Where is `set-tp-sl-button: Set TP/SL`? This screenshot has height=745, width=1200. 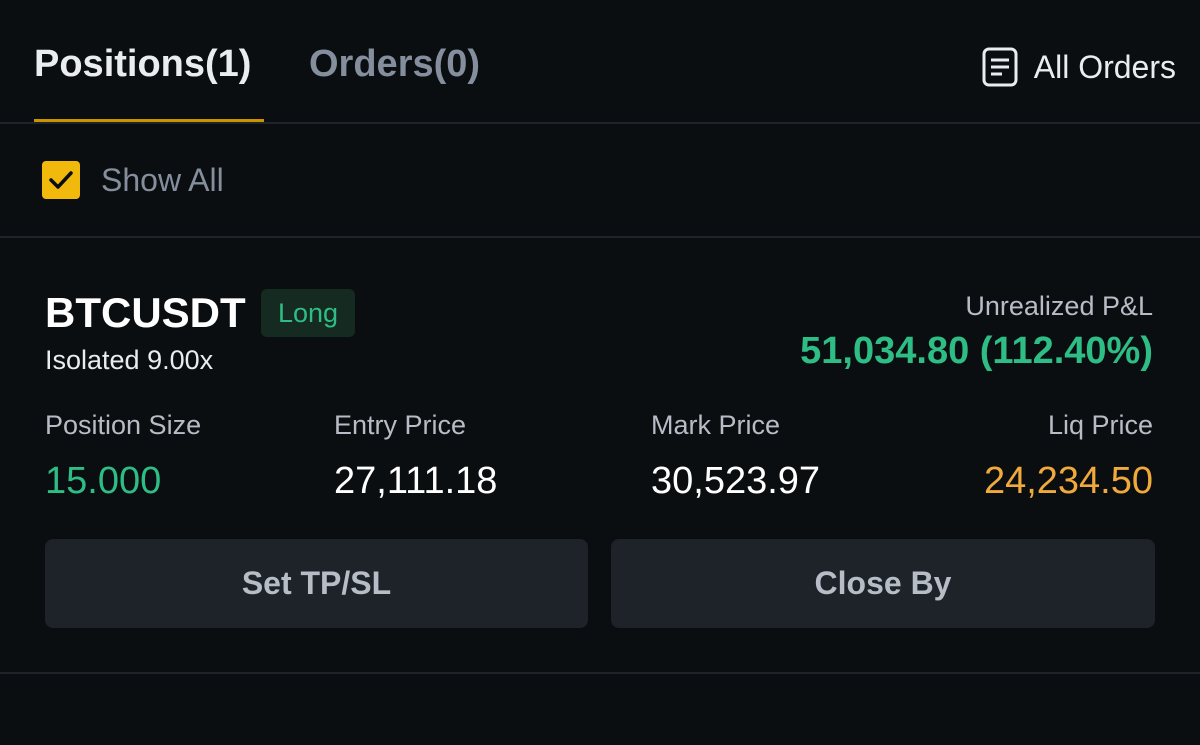 set-tp-sl-button: Set TP/SL is located at coordinates (316, 583).